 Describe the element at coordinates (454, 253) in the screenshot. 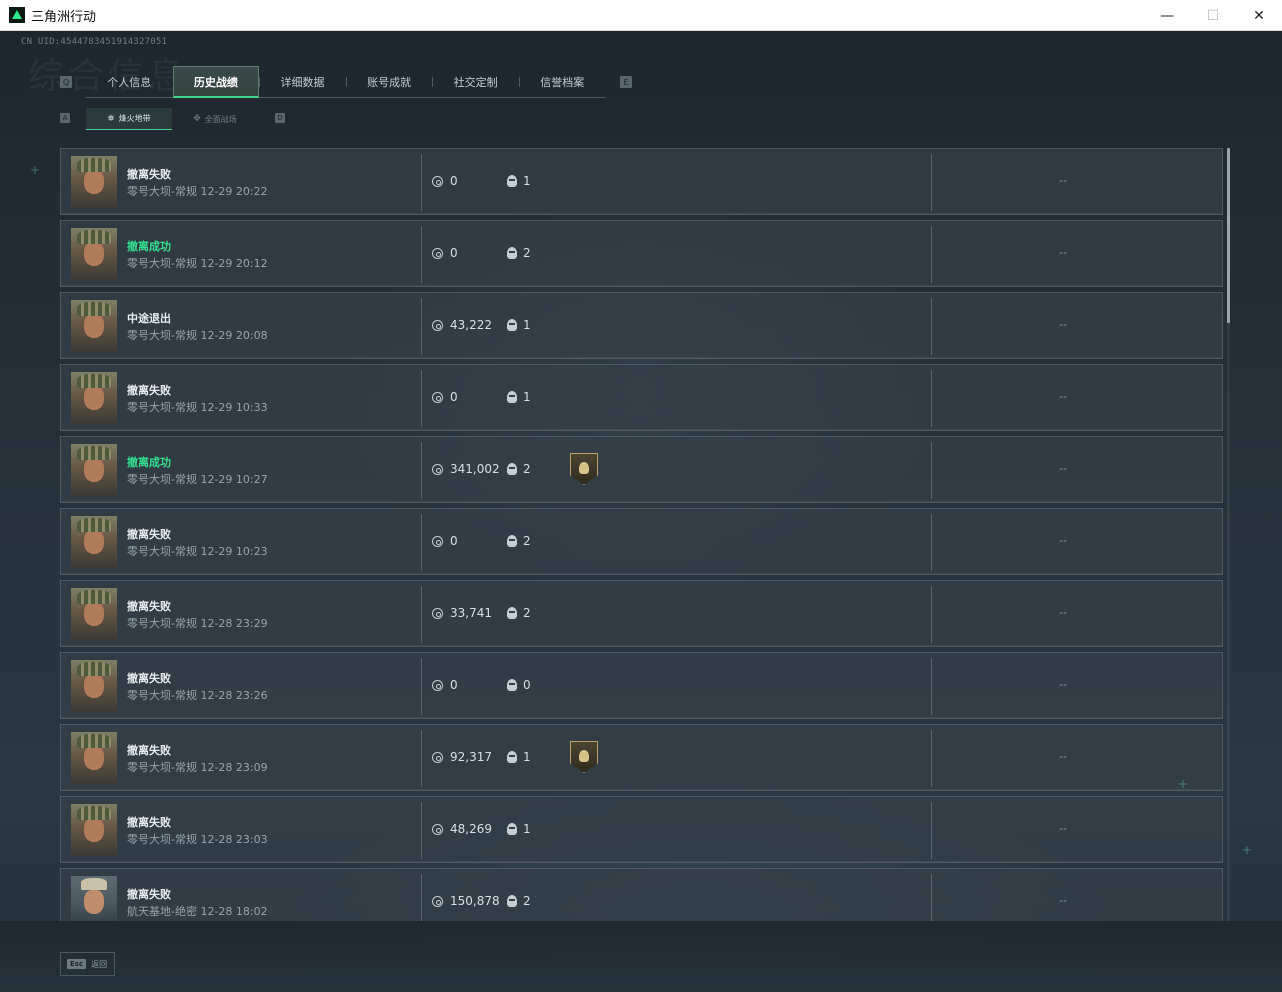

I see `extracted-value: 0` at that location.